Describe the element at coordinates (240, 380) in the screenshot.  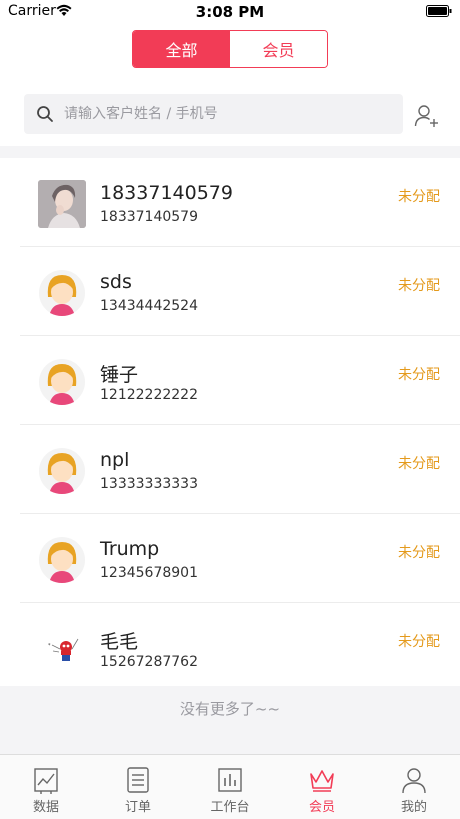
I see `customer-row: 锤子 12122222222 未分配` at that location.